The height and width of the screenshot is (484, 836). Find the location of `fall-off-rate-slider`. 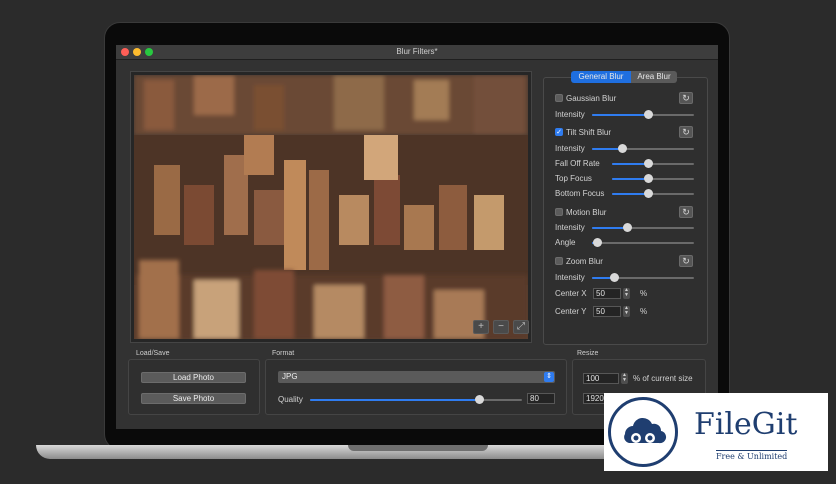

fall-off-rate-slider is located at coordinates (653, 163).